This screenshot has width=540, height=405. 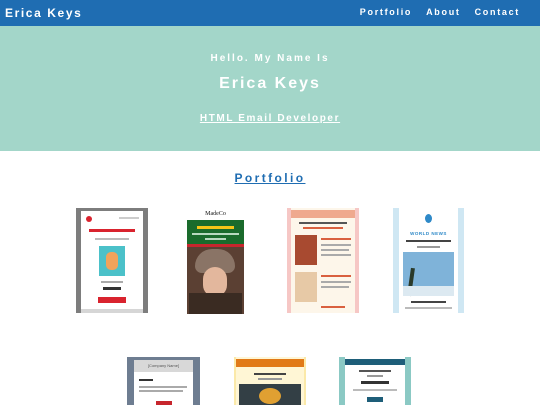 I want to click on portfolio-thumbnail-madeco: MadeCo, so click(x=215, y=261).